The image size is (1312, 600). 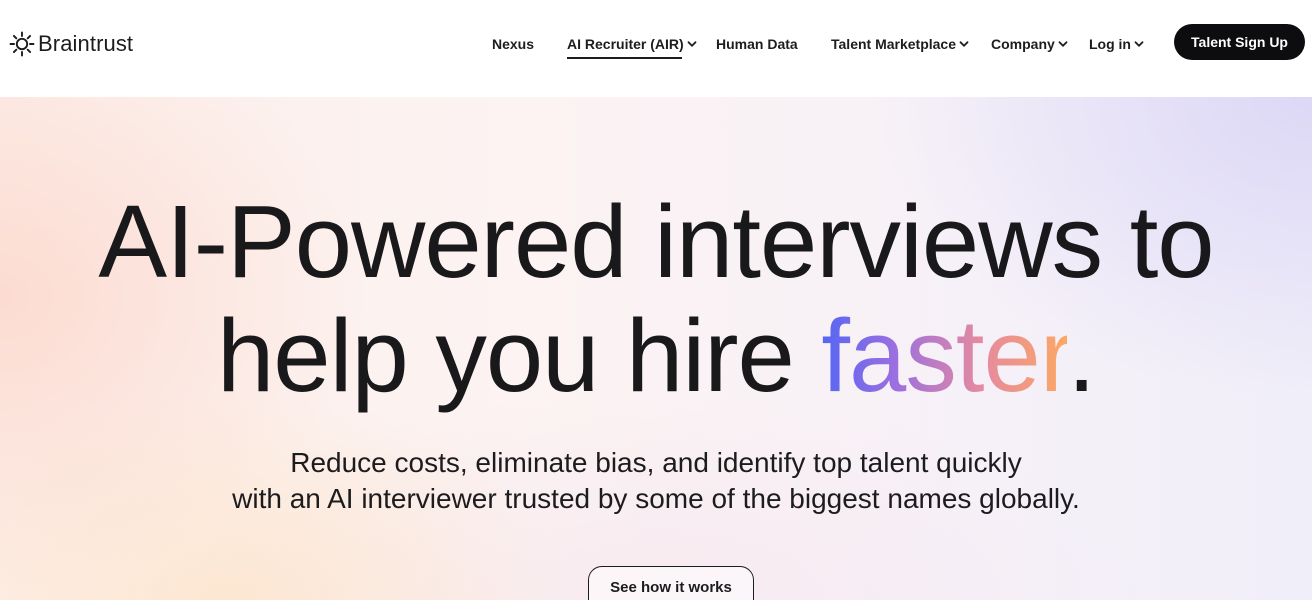 What do you see at coordinates (22, 44) in the screenshot?
I see `sun-gear-icon` at bounding box center [22, 44].